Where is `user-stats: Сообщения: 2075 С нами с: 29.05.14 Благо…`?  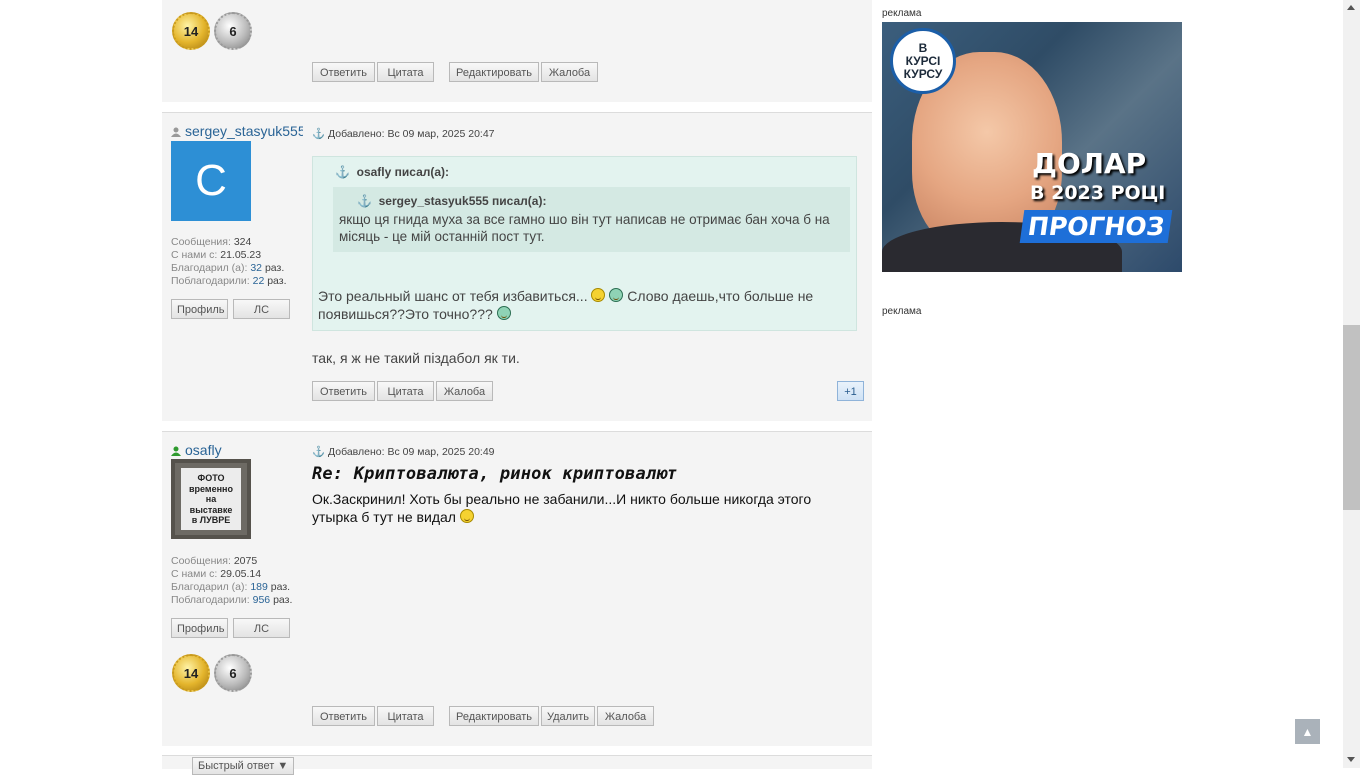 user-stats: Сообщения: 2075 С нами с: 29.05.14 Благо… is located at coordinates (232, 580).